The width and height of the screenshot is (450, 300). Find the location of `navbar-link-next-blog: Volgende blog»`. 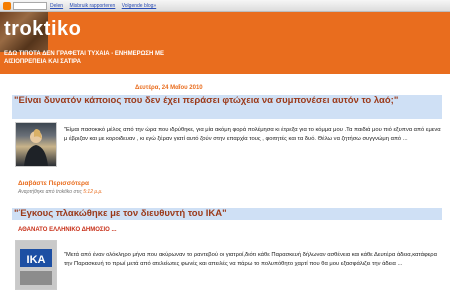

navbar-link-next-blog: Volgende blog» is located at coordinates (139, 6).